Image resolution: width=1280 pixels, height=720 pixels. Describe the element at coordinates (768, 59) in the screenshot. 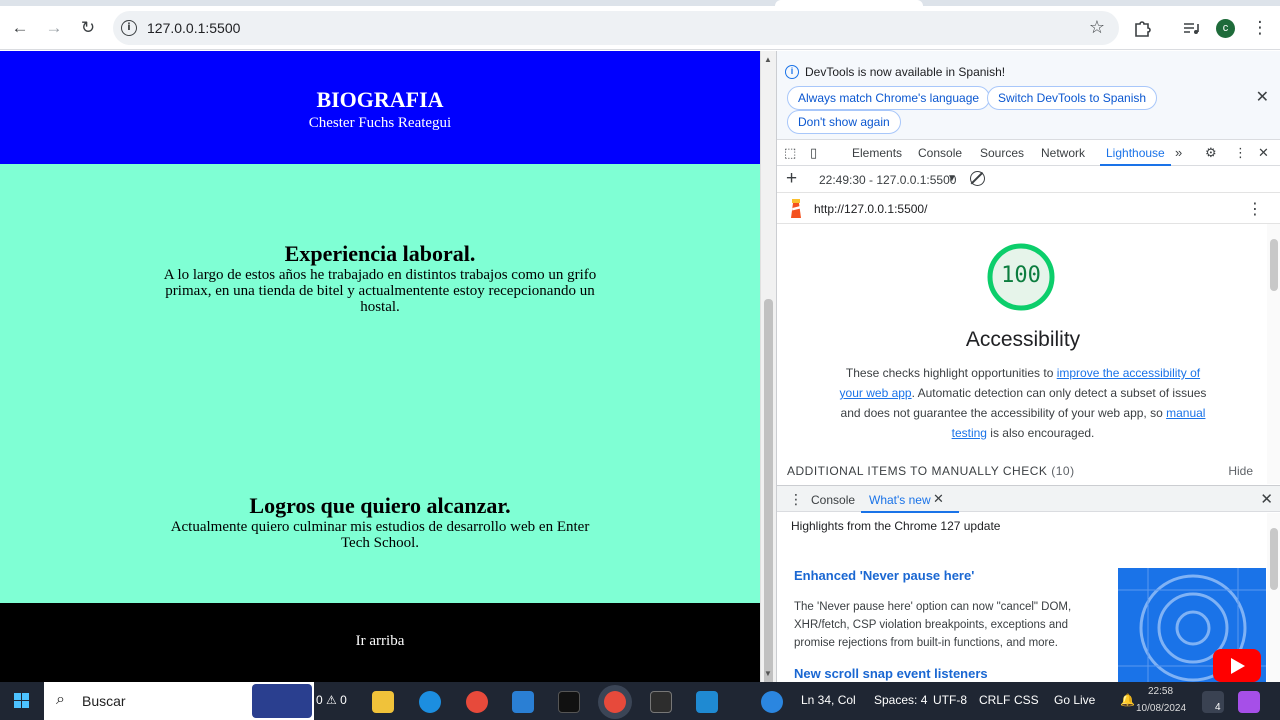

I see `scroll-up-icon: ▲` at that location.